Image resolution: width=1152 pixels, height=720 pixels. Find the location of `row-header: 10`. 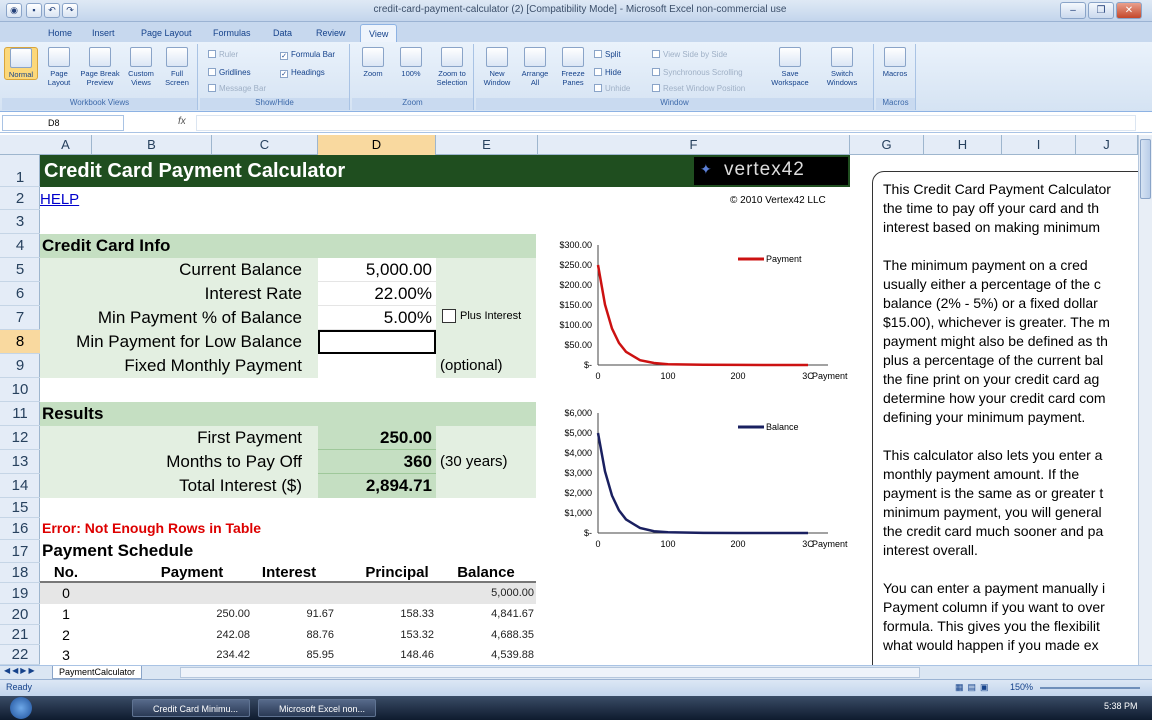

row-header: 10 is located at coordinates (20, 390).